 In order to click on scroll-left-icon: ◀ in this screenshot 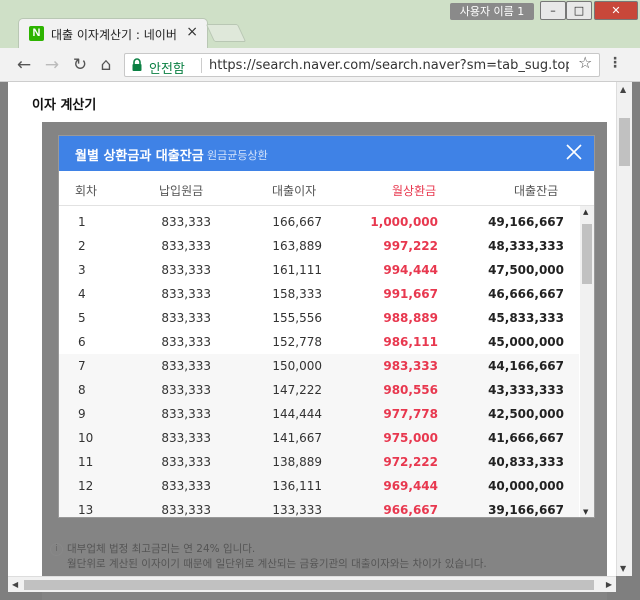, I will do `click(15, 584)`.